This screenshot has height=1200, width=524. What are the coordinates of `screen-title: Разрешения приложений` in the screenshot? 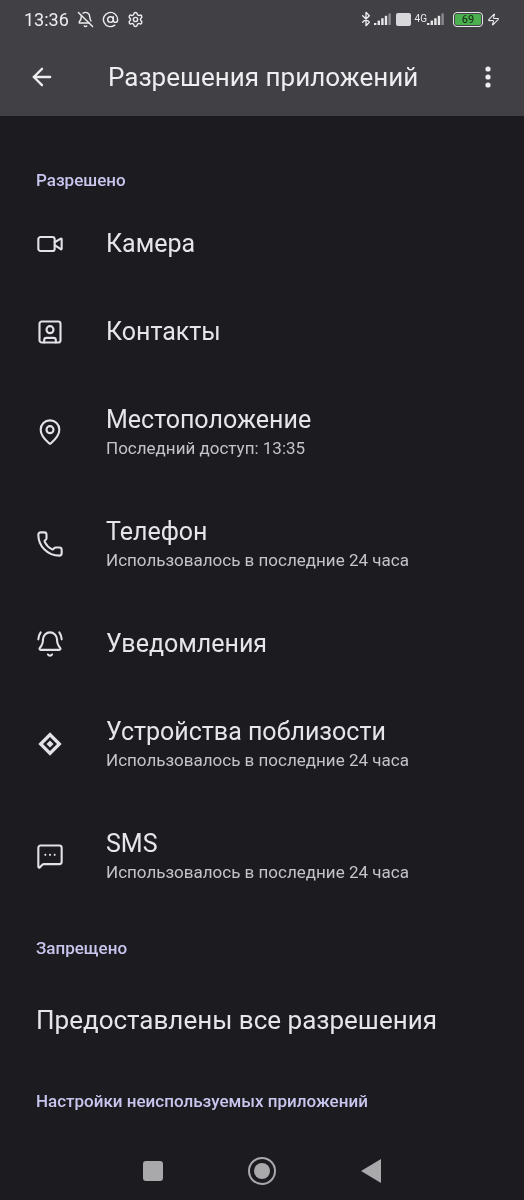 It's located at (263, 77).